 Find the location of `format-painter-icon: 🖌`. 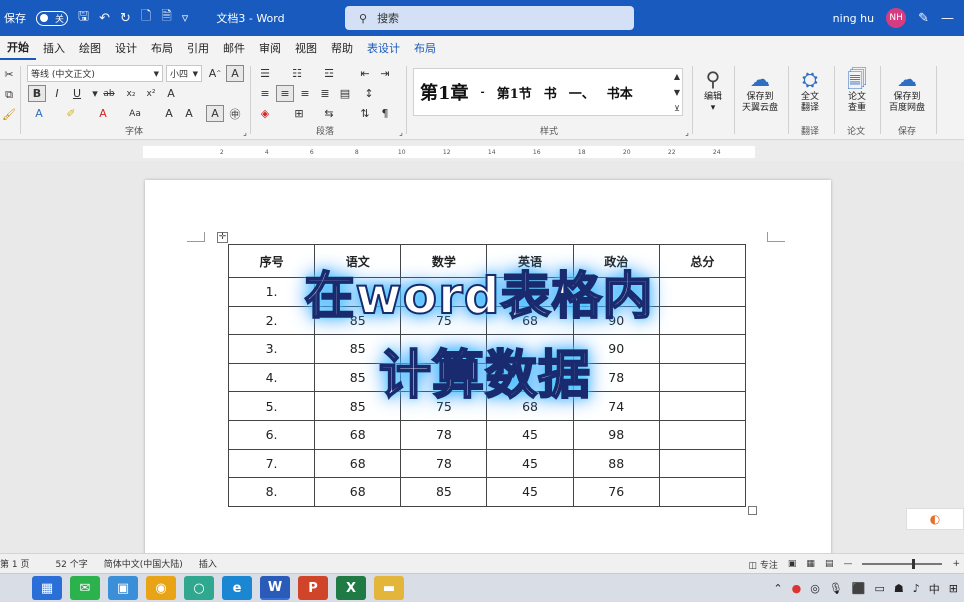

format-painter-icon: 🖌 is located at coordinates (9, 114).